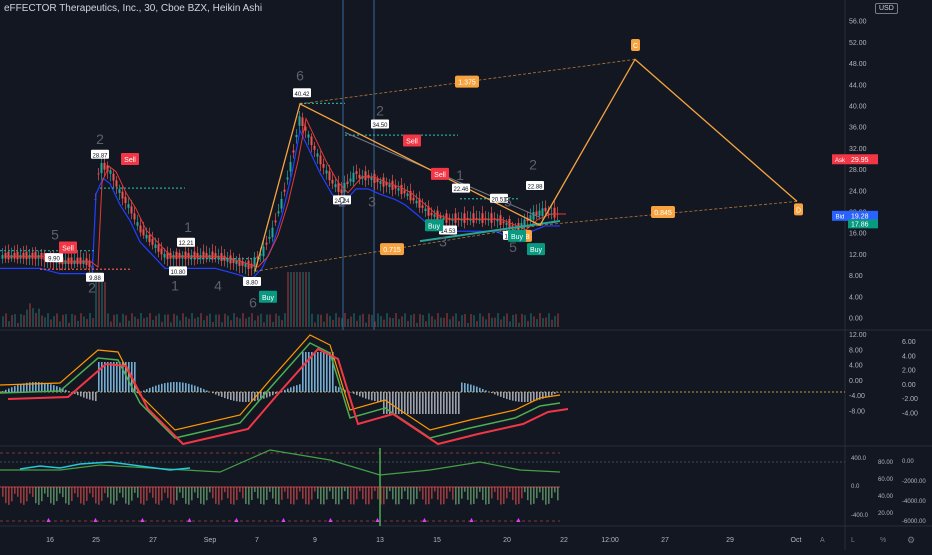 The image size is (932, 555). I want to click on auto-scale-button: A, so click(822, 540).